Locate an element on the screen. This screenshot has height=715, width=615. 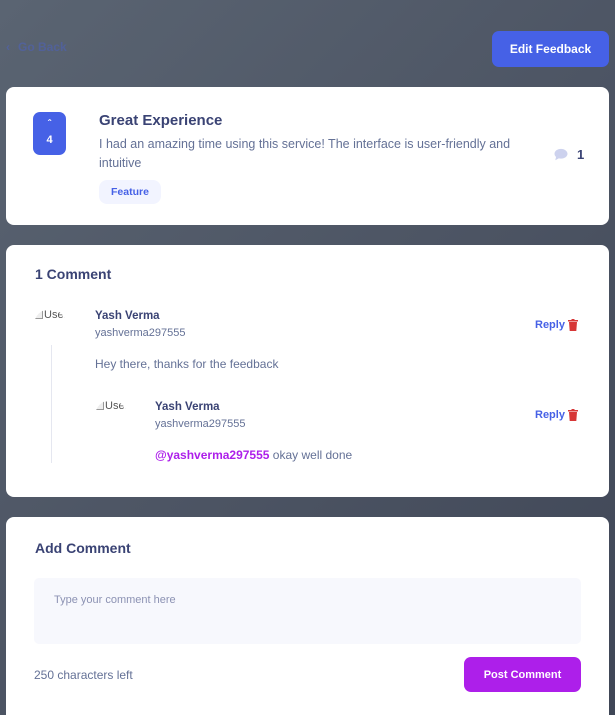
category-tag: Feature is located at coordinates (130, 192).